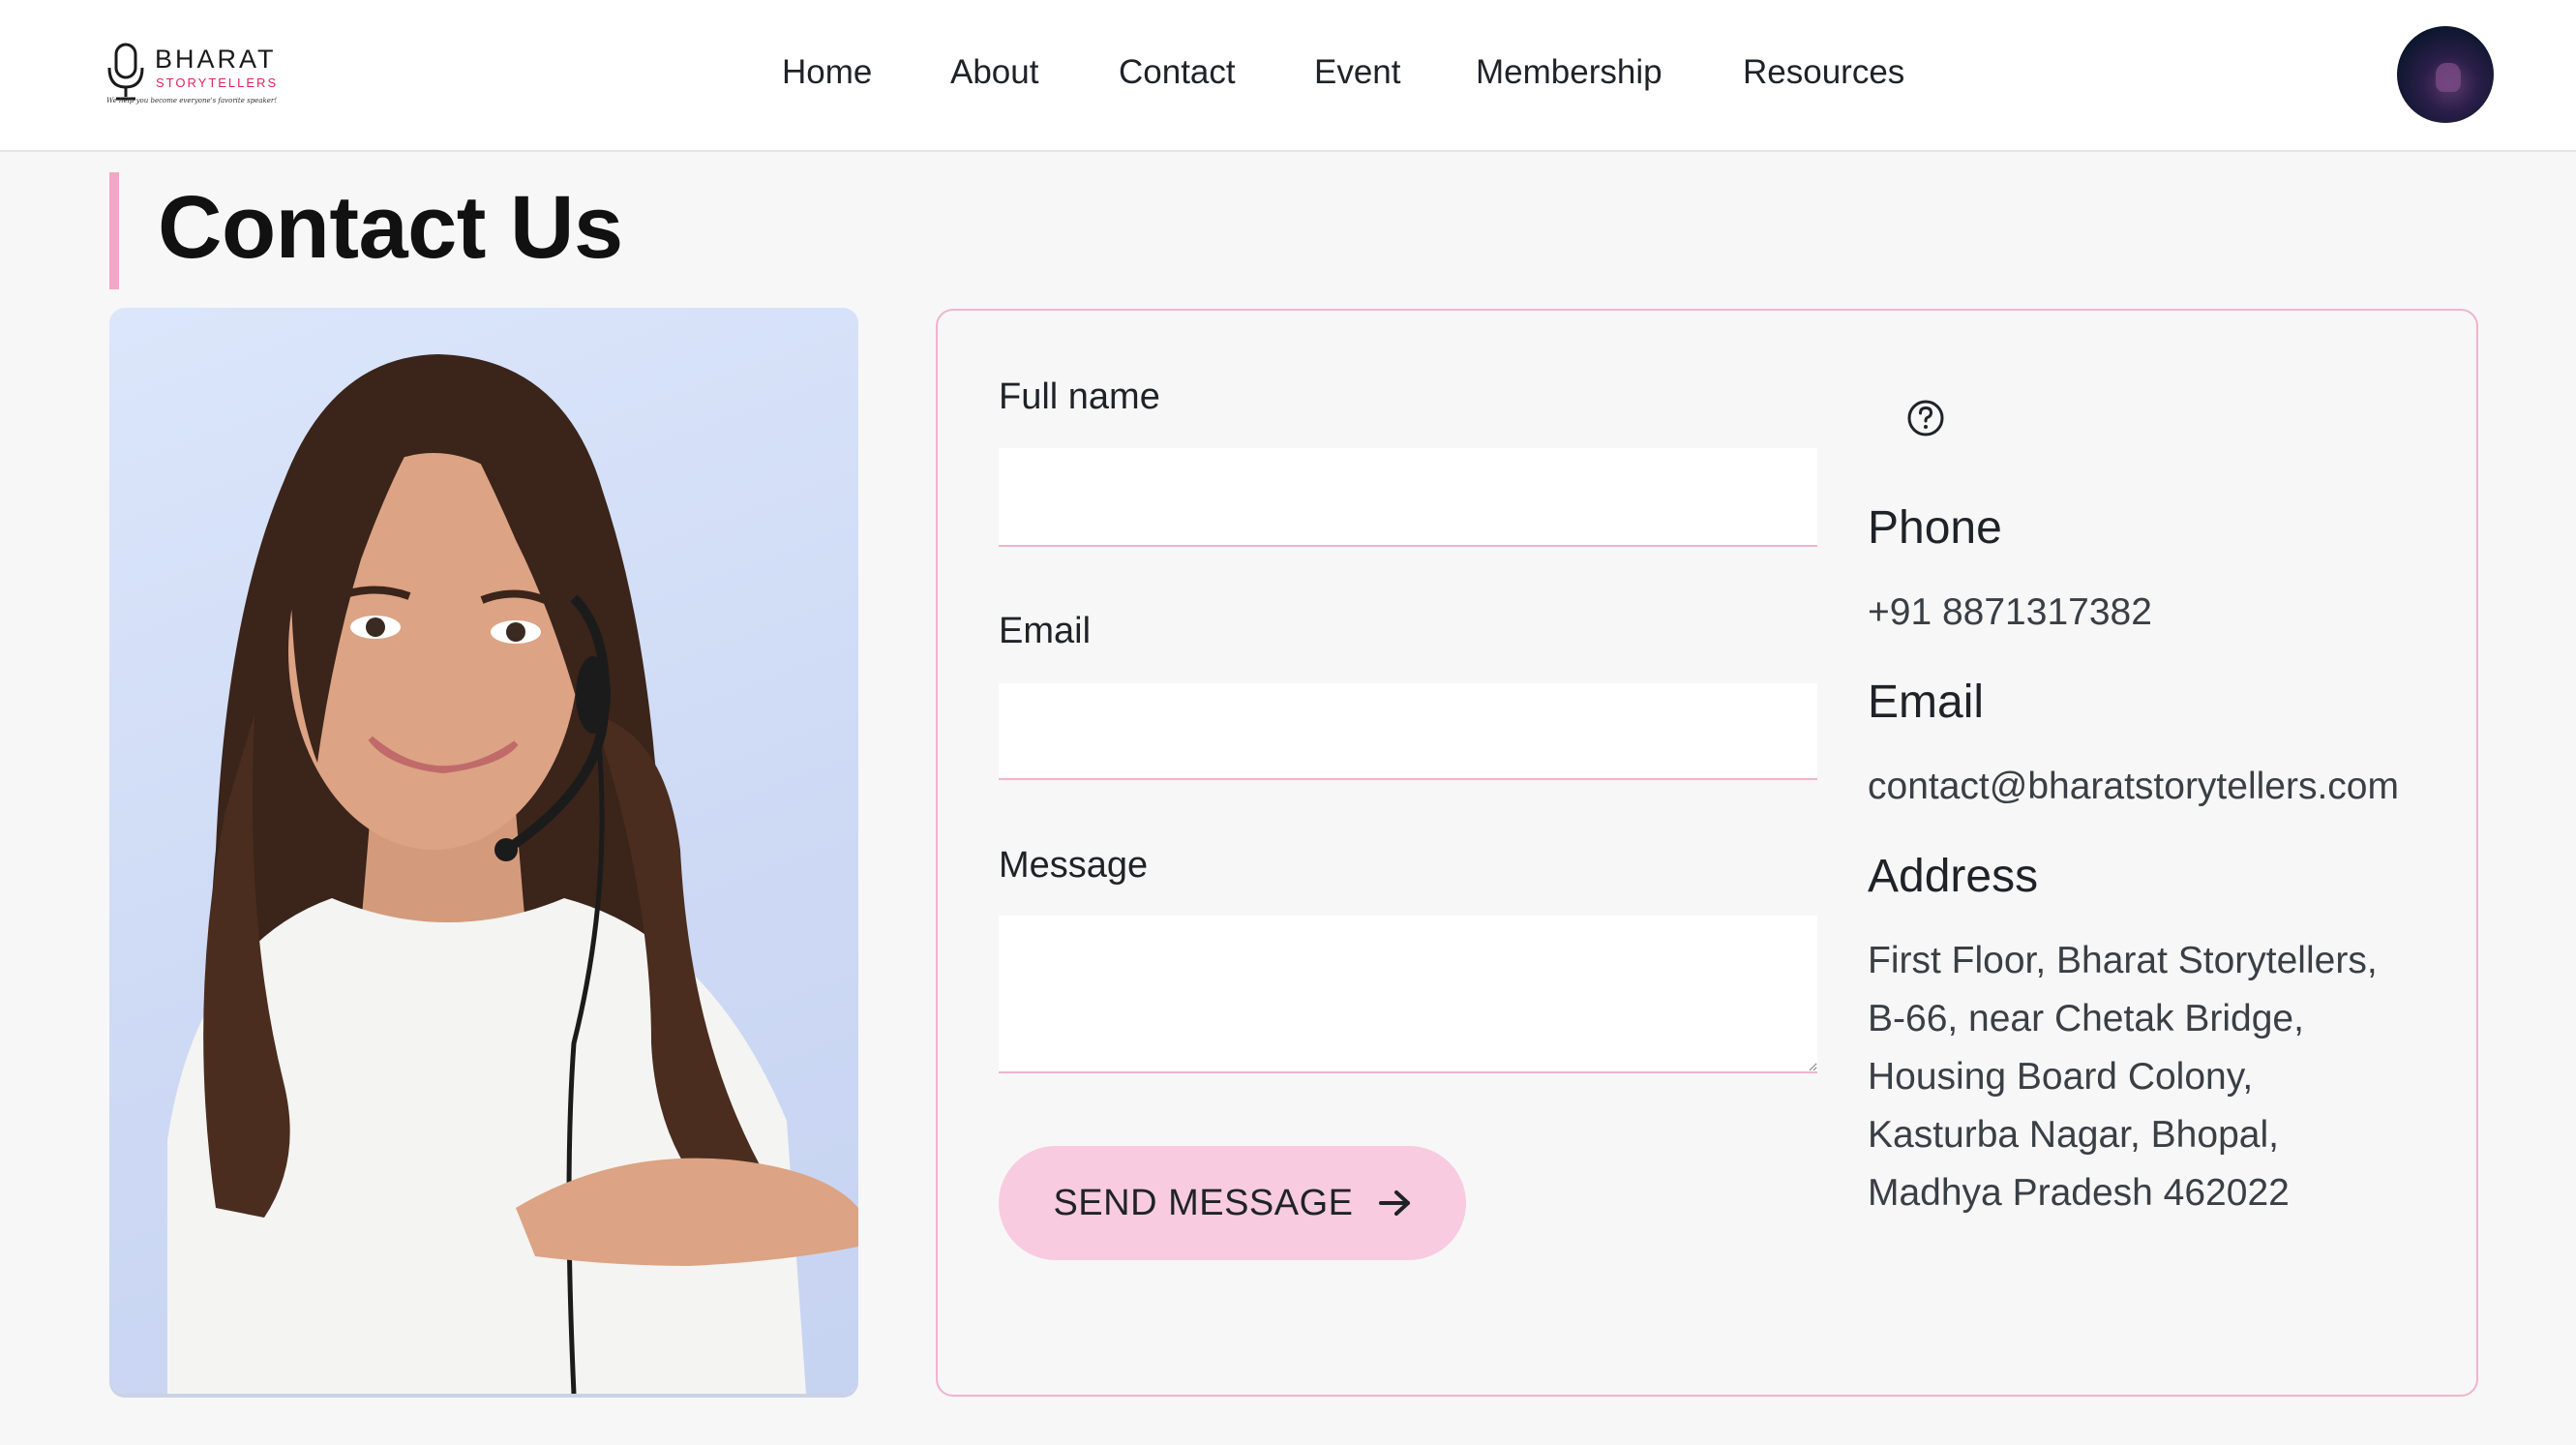 This screenshot has height=1445, width=2576. What do you see at coordinates (2079, 1193) in the screenshot?
I see `address-line: Madhya Pradesh 462022` at bounding box center [2079, 1193].